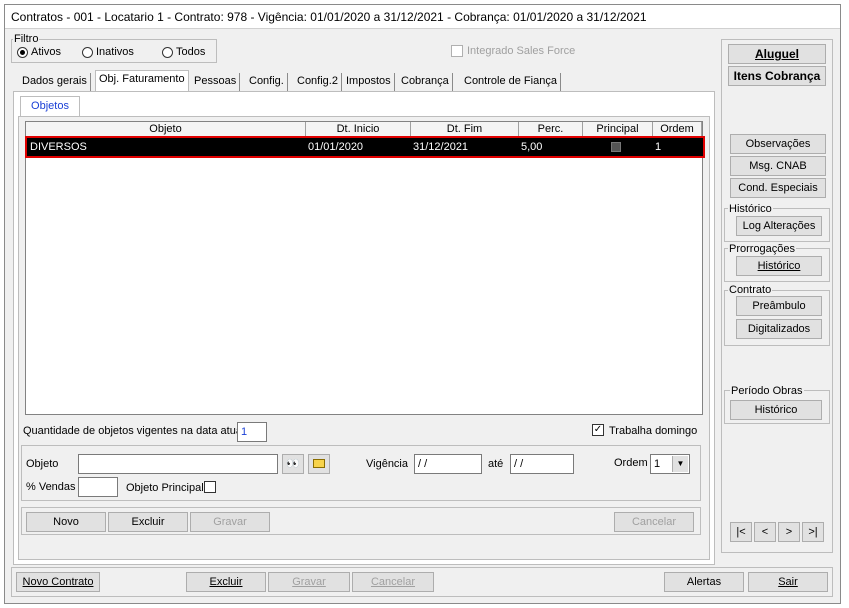  What do you see at coordinates (46, 52) in the screenshot?
I see `radio-ativos-label: Ativos` at bounding box center [46, 52].